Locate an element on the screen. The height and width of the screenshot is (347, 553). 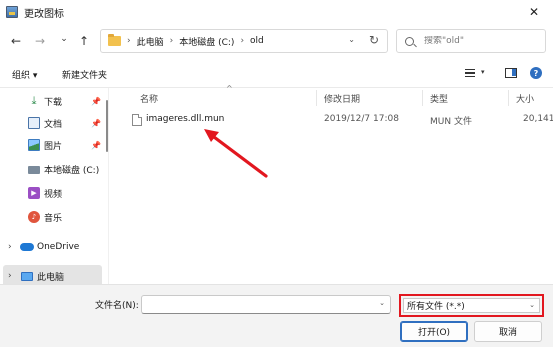
back-arrow-icon: ← is located at coordinates (16, 41).